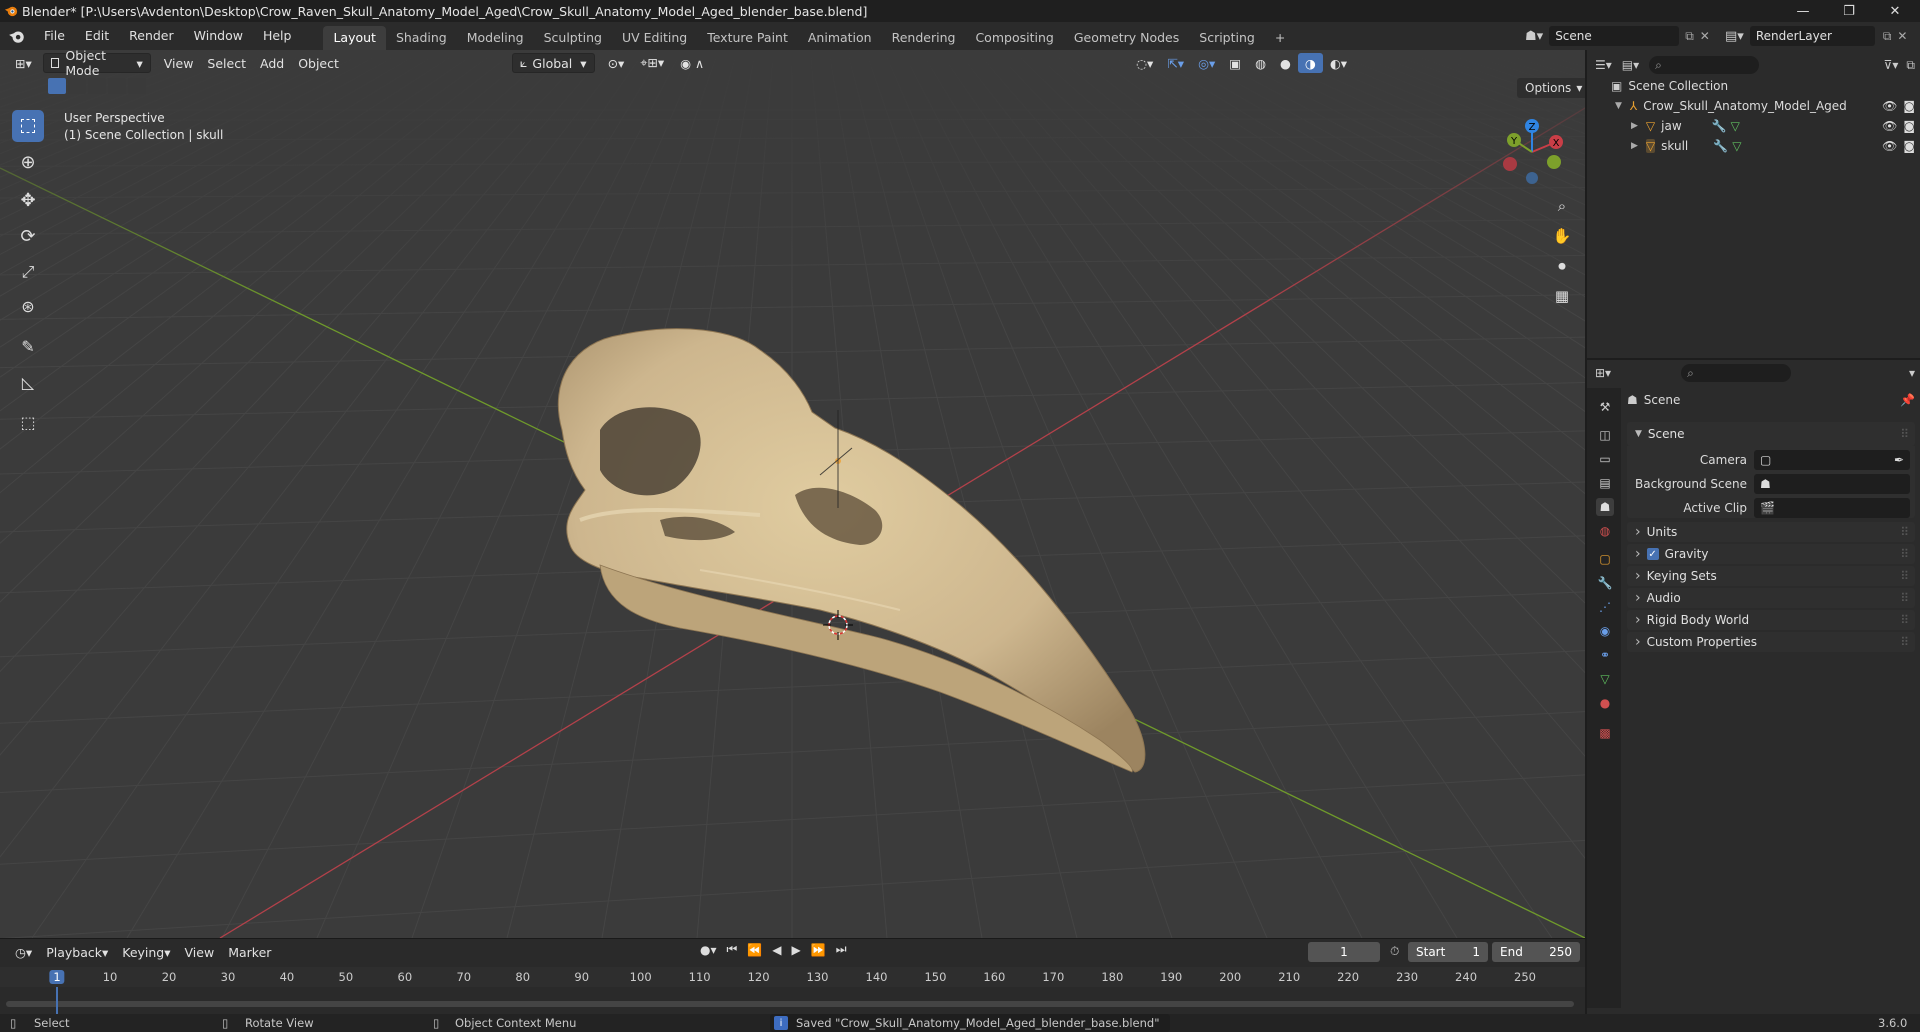  I want to click on viewport-menu-object: Object, so click(318, 63).